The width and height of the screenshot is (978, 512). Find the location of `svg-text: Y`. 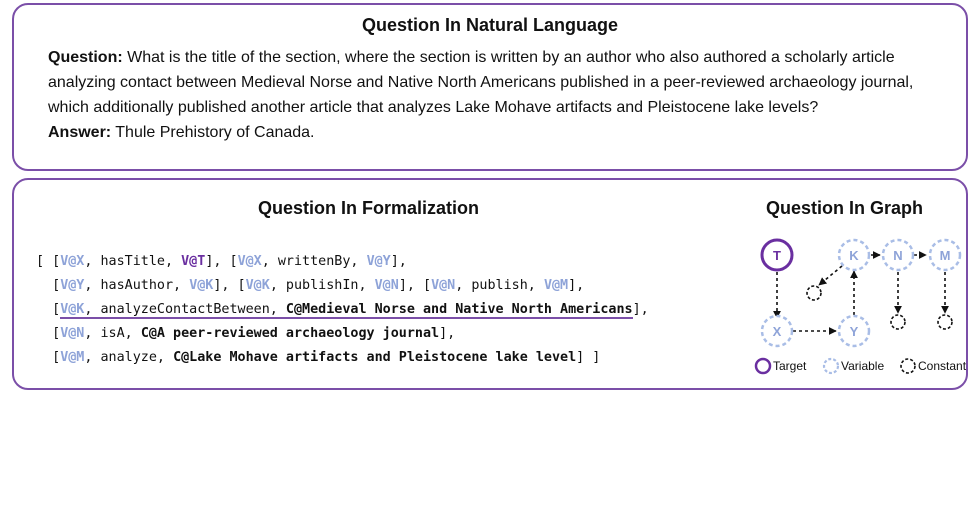

svg-text: Y is located at coordinates (854, 331).